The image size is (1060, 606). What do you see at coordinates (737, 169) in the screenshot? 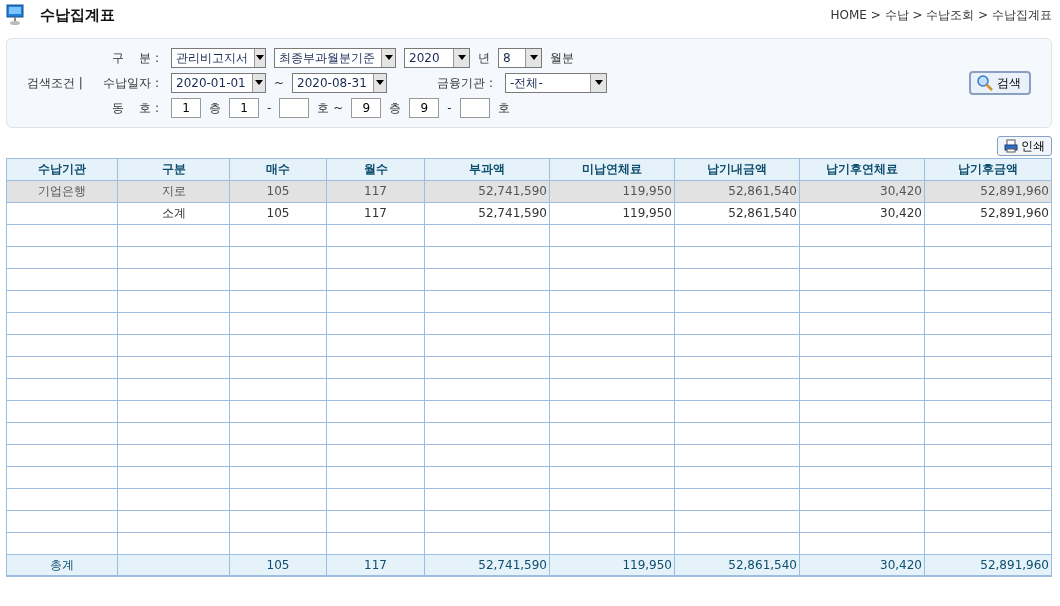
I see `column-header: 납기내금액` at bounding box center [737, 169].